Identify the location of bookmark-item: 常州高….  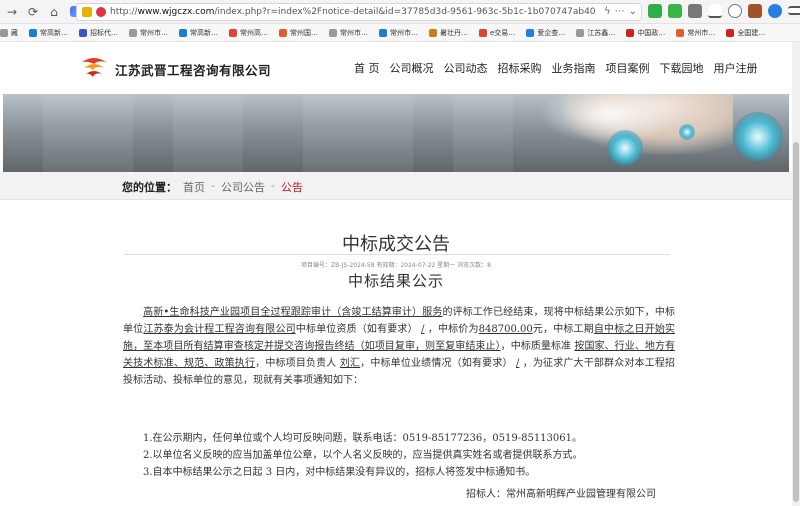
(248, 33).